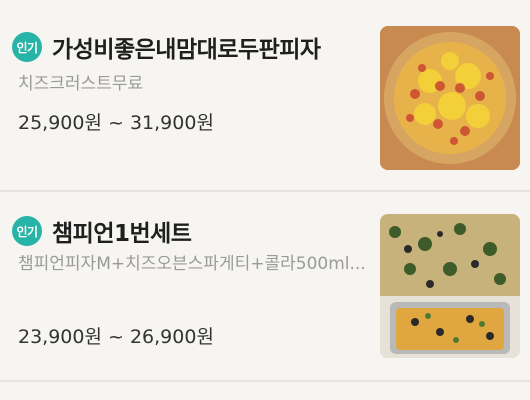 Image resolution: width=530 pixels, height=400 pixels. I want to click on menu-price: 25,900원 ~ 31,900원, so click(116, 123).